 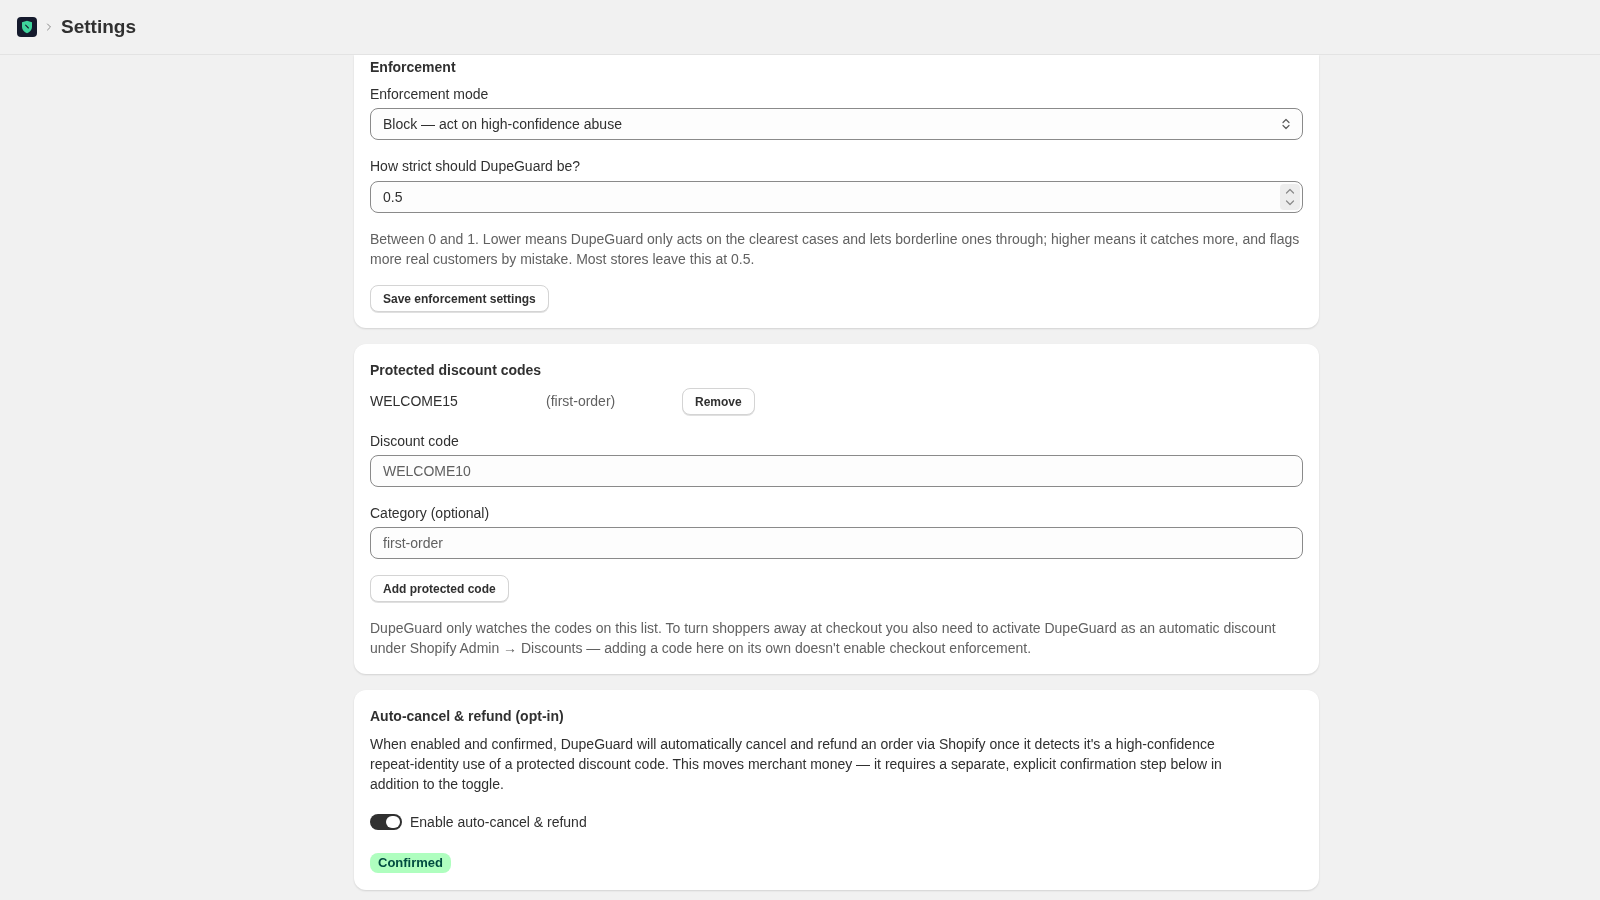 What do you see at coordinates (581, 401) in the screenshot?
I see `category-text: (first-order)` at bounding box center [581, 401].